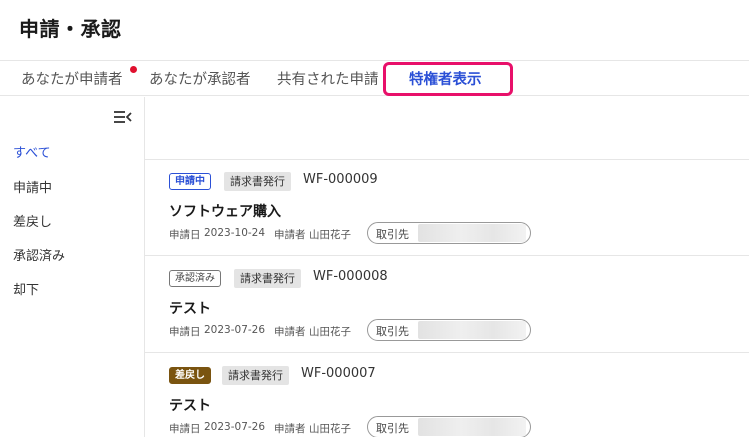  I want to click on status-badge: 申請中, so click(190, 181).